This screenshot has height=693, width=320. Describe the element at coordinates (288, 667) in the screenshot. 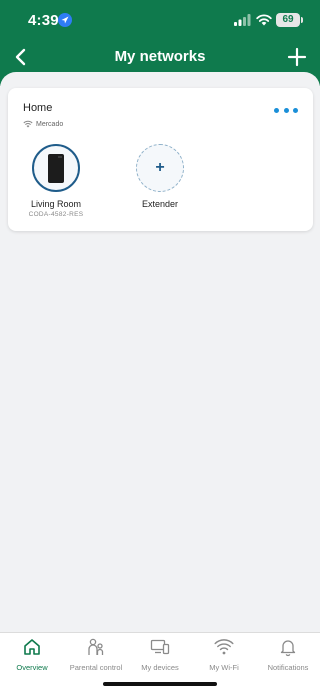

I see `tab-label: Notifications` at that location.